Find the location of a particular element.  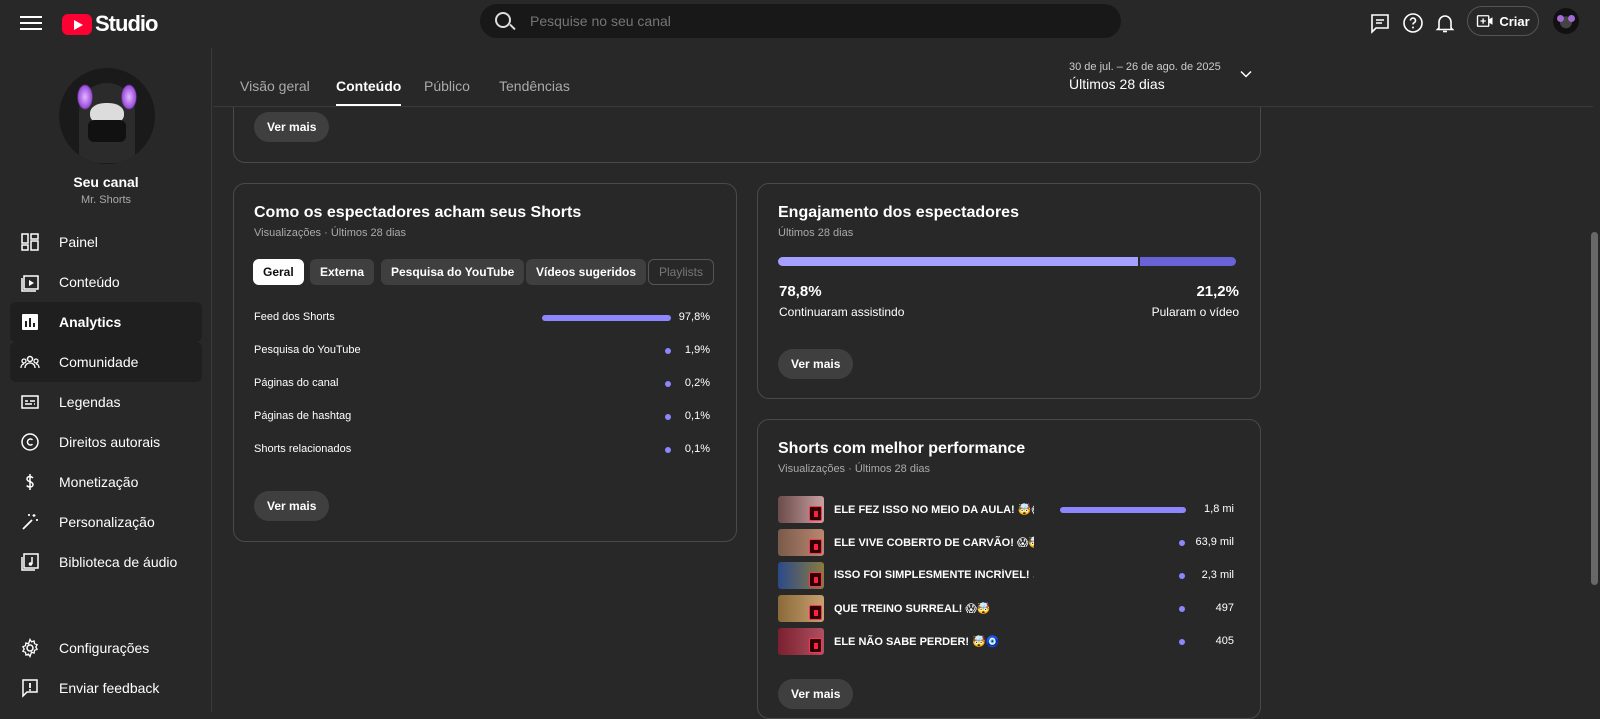

channel-title: Seu canal is located at coordinates (106, 182).